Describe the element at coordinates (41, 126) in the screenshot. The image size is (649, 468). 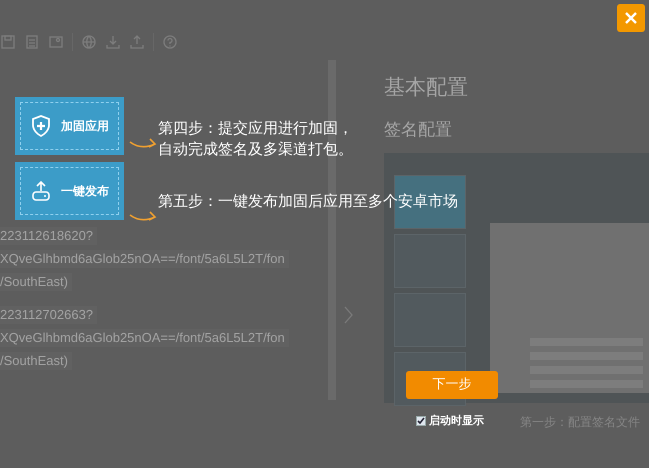
I see `shield-plus-icon` at that location.